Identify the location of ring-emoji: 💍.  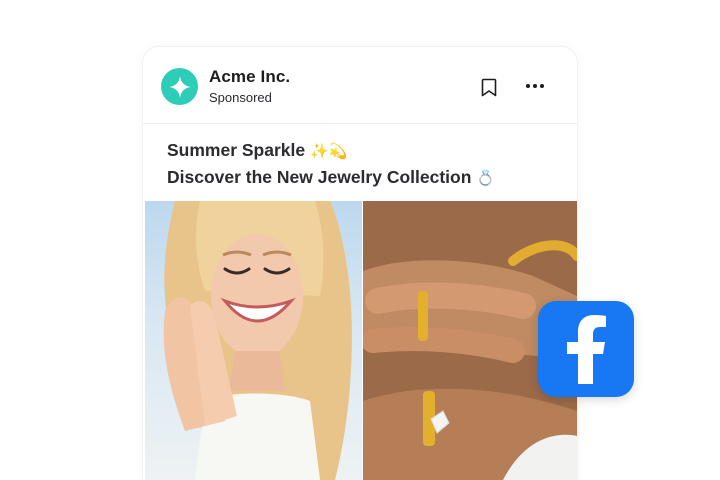
(485, 178).